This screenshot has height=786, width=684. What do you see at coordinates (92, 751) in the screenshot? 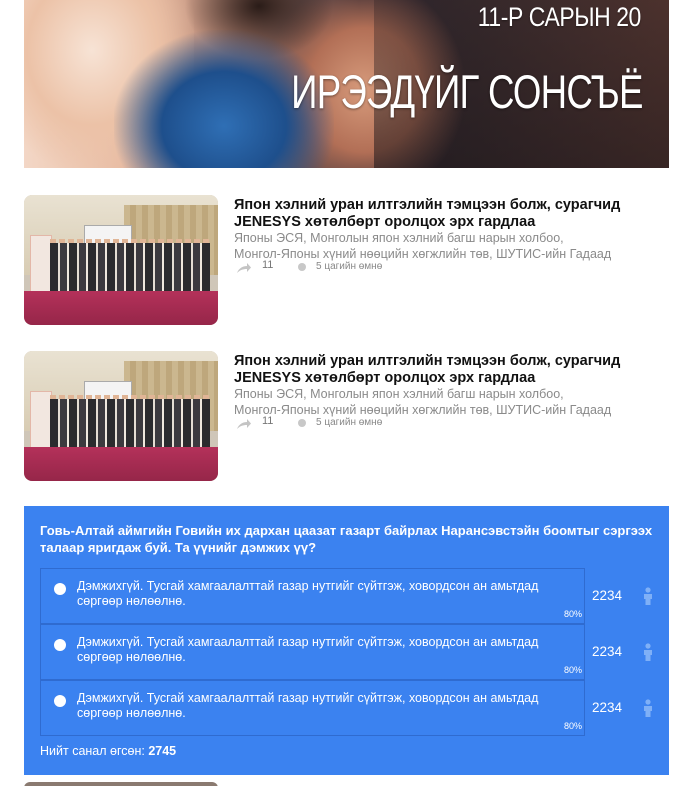
I see `poll-total-label: Нийт санал өгсөн:` at bounding box center [92, 751].